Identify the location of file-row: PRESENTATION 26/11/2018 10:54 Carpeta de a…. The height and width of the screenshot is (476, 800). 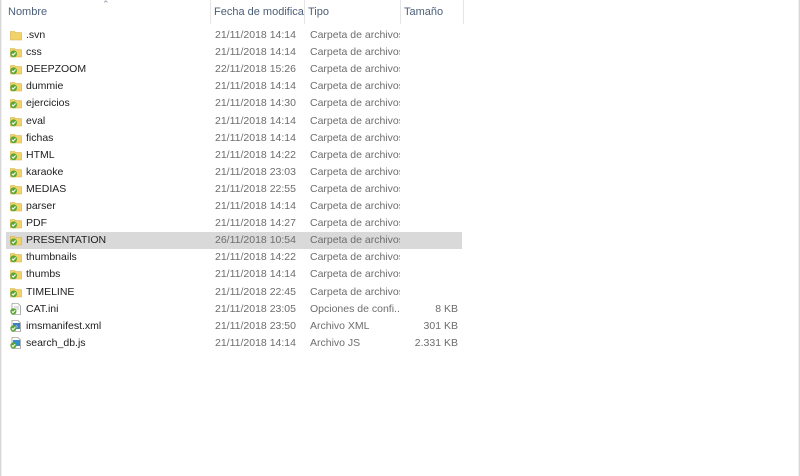
(234, 240).